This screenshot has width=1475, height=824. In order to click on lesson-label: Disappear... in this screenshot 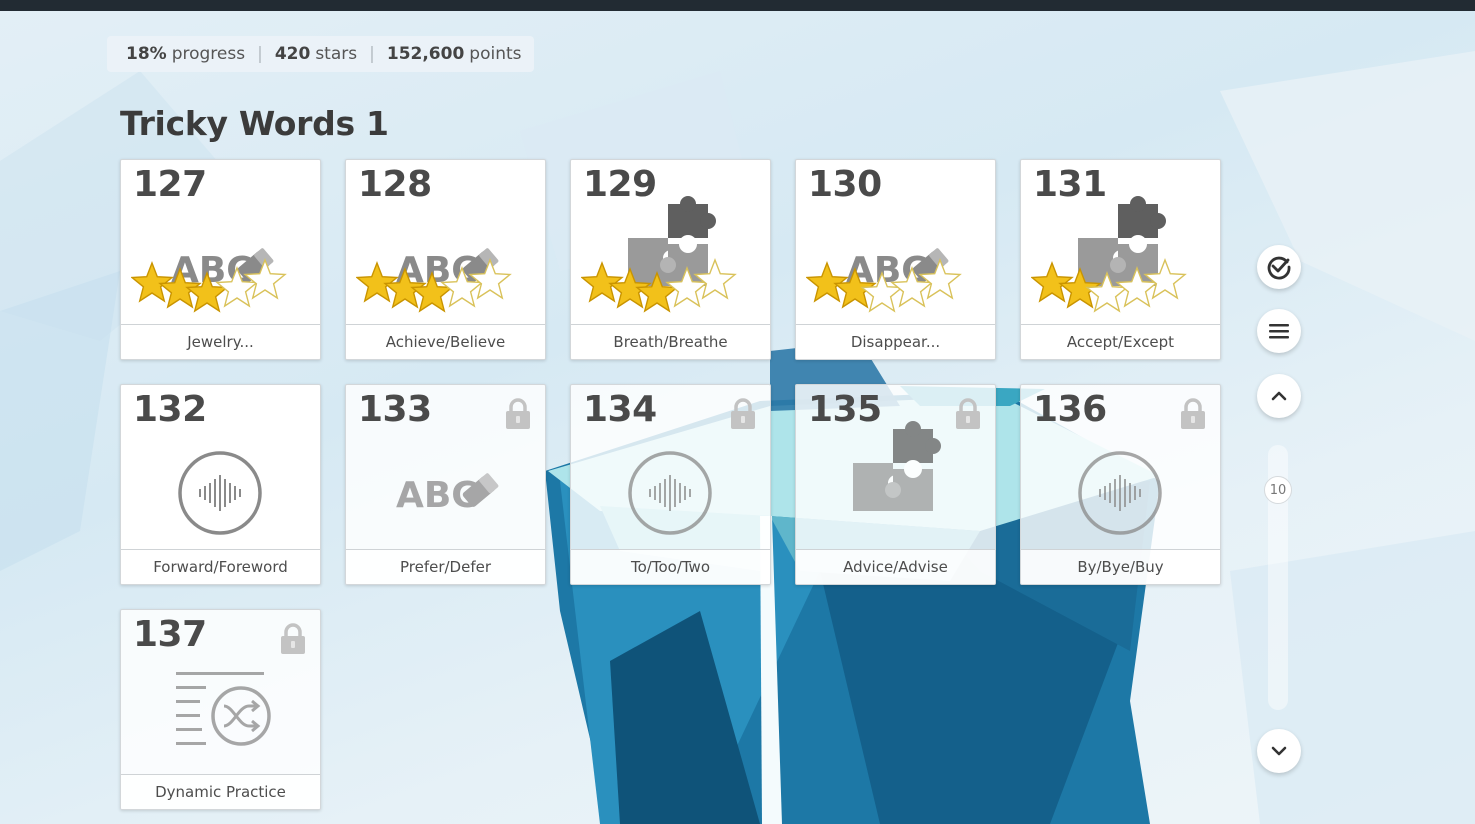, I will do `click(895, 341)`.